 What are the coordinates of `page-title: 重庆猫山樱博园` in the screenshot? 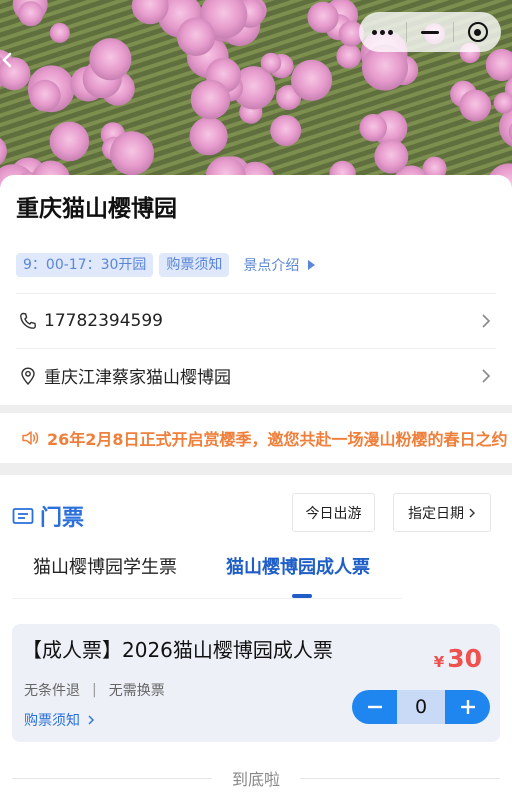 It's located at (96, 209).